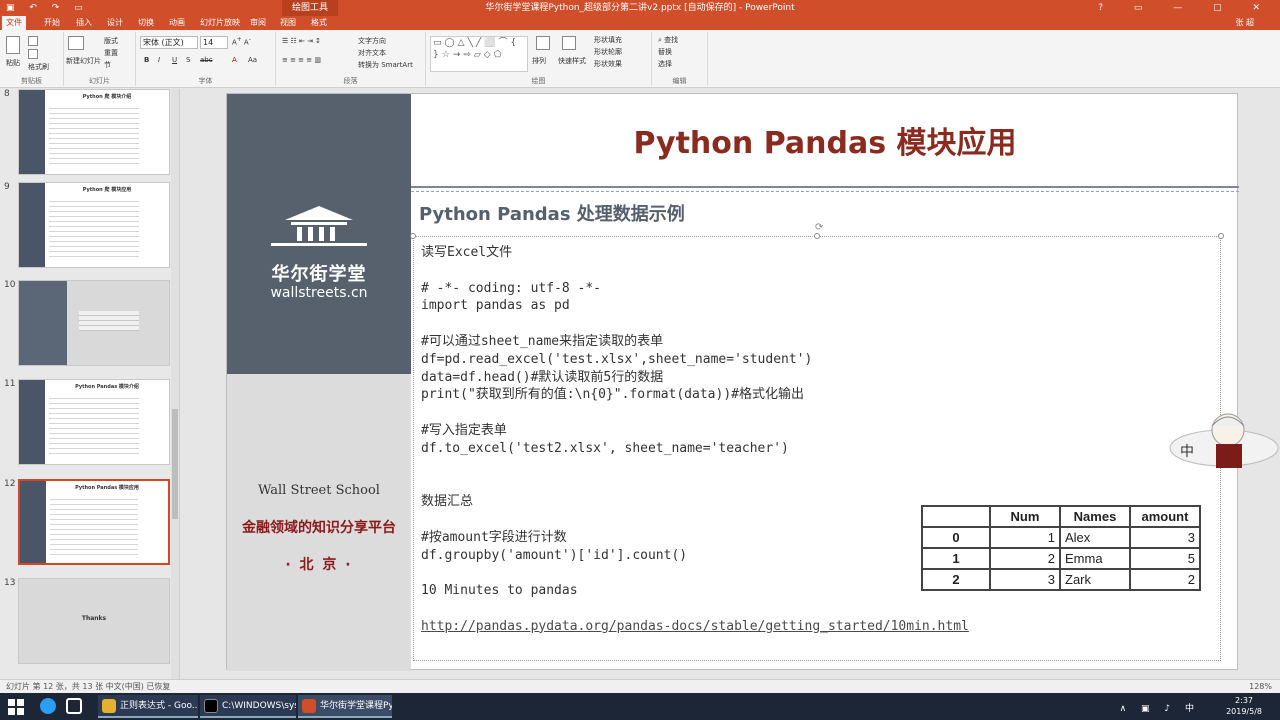  Describe the element at coordinates (13, 63) in the screenshot. I see `paste-label: 粘贴` at that location.